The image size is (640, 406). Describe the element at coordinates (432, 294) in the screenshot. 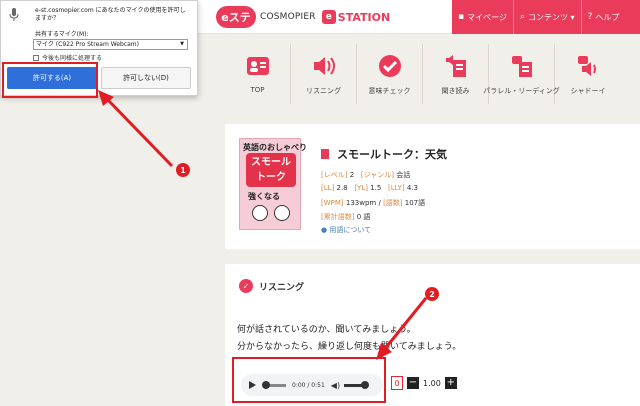

I see `annotation-number-2: 2` at that location.